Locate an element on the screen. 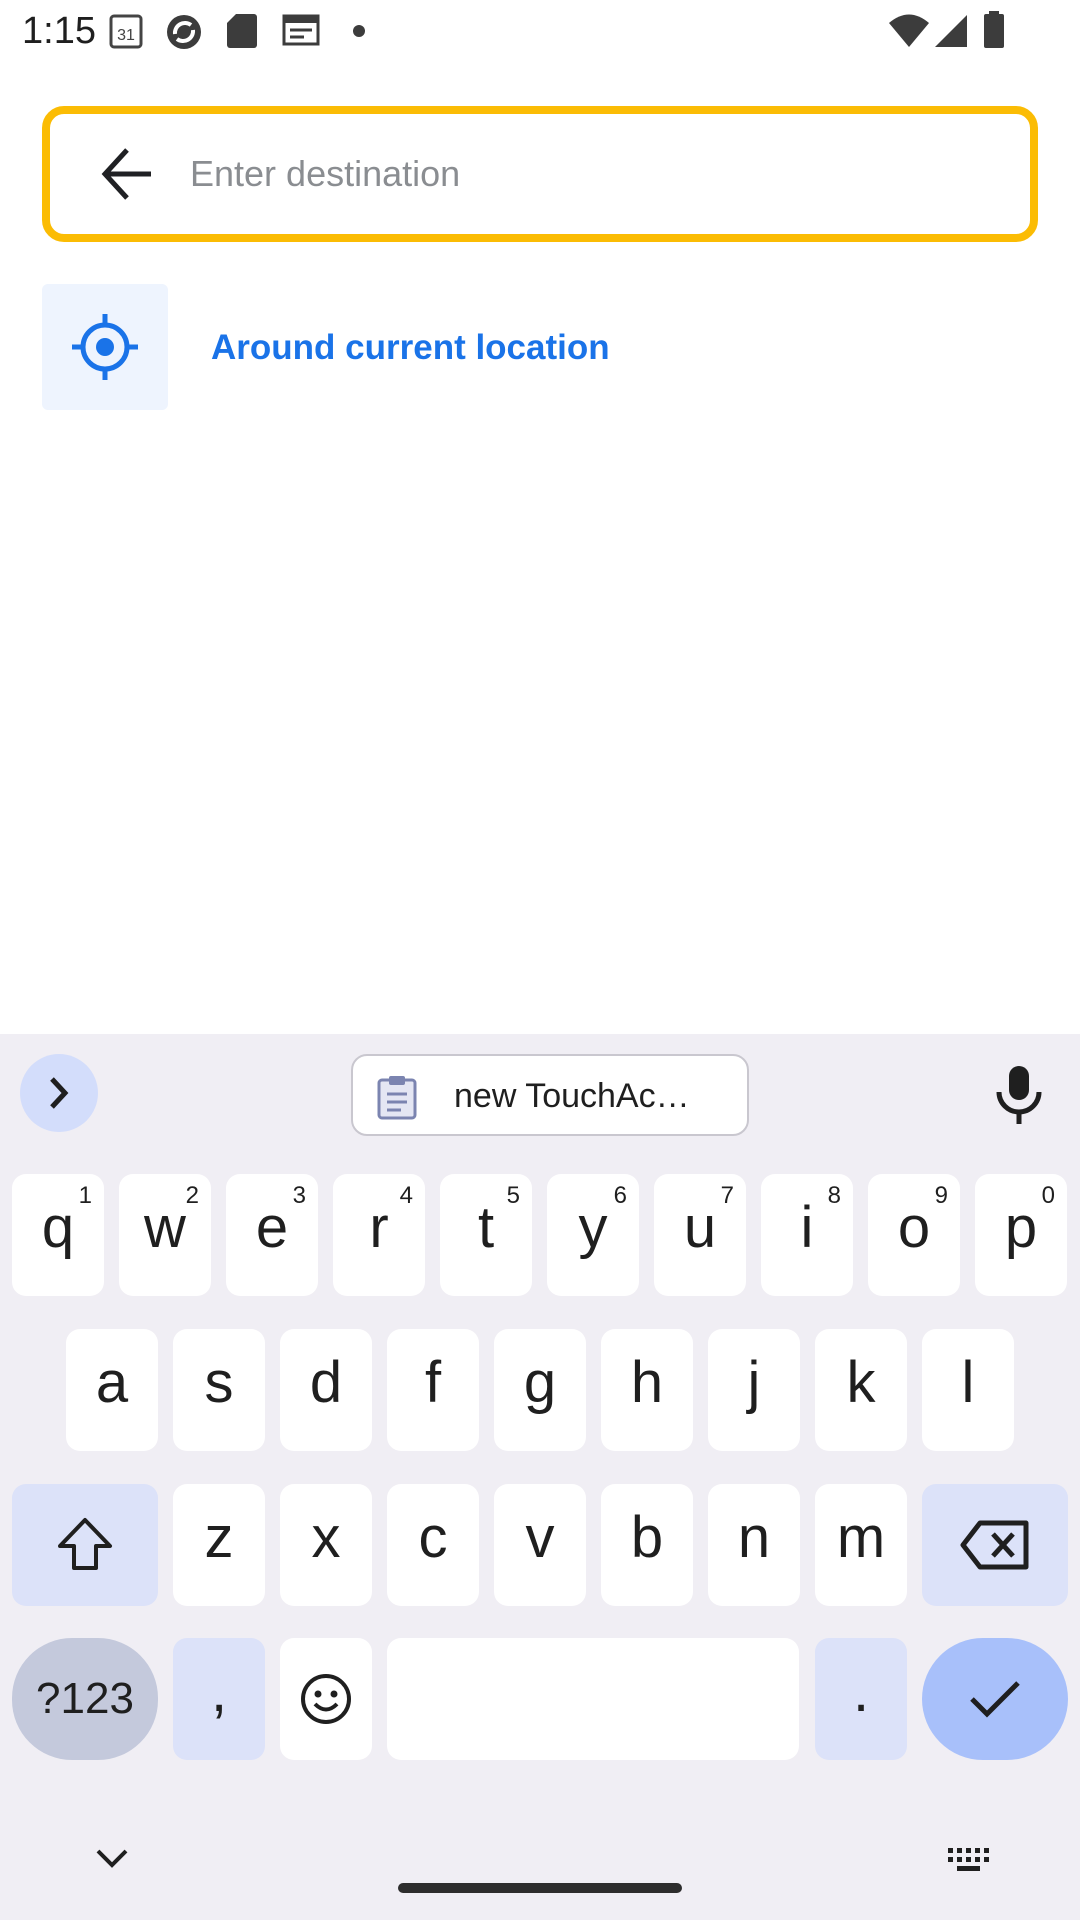 This screenshot has width=1080, height=1920. key-k: k is located at coordinates (861, 1390).